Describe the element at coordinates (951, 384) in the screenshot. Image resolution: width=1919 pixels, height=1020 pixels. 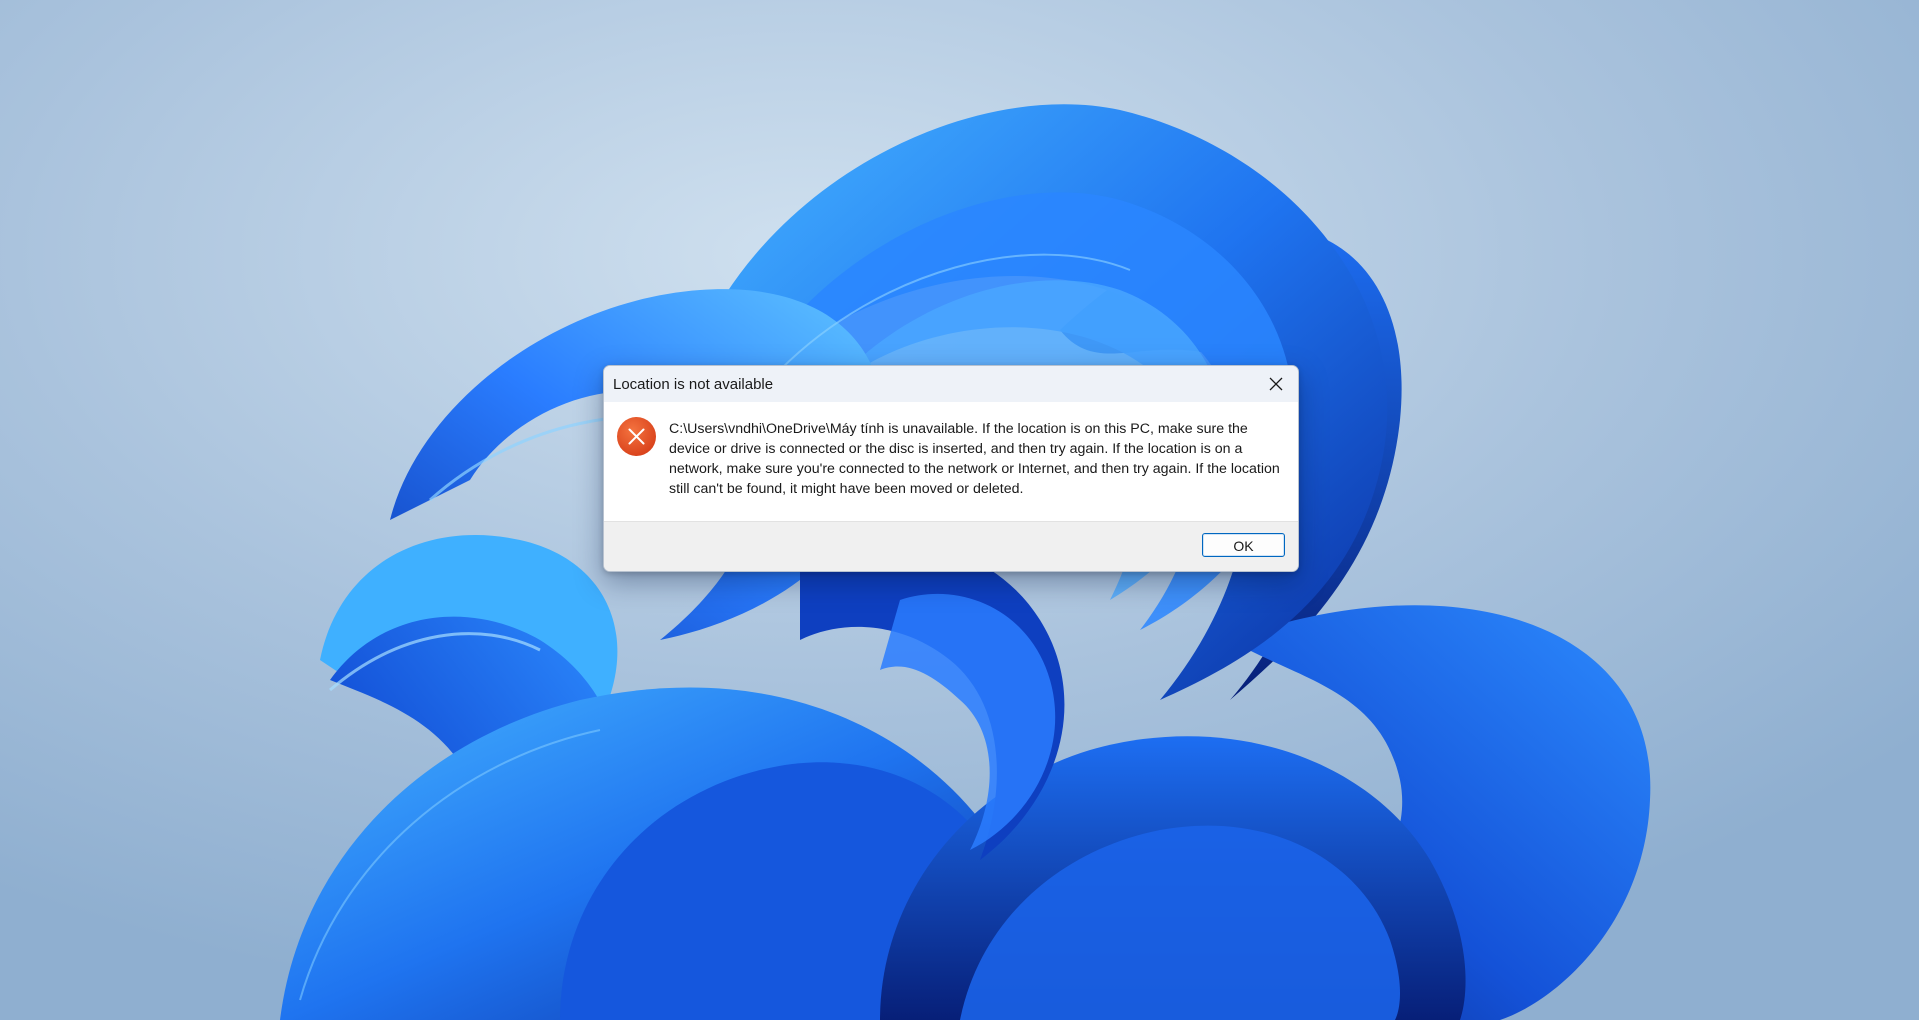
I see `dialog-titlebar: Location is not available` at that location.